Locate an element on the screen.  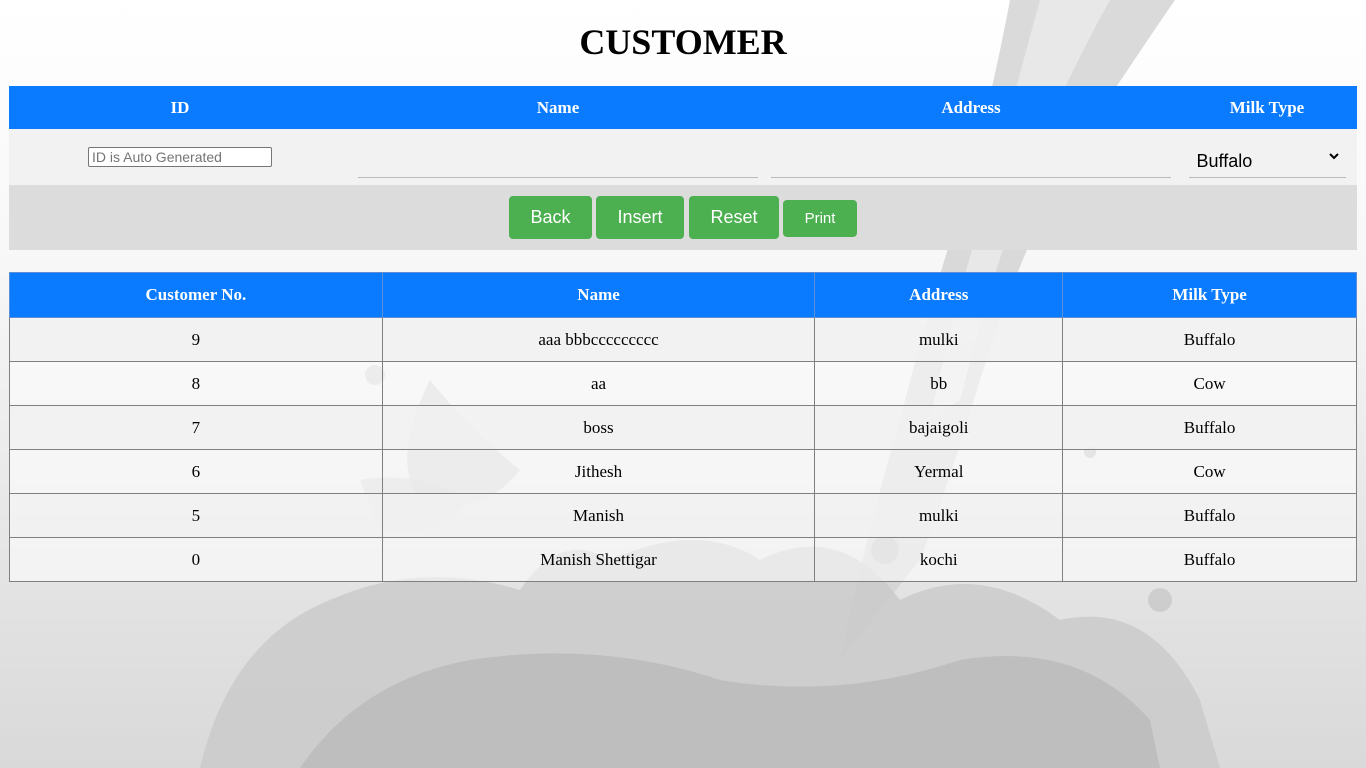
cell-customer-no: 6 is located at coordinates (196, 471).